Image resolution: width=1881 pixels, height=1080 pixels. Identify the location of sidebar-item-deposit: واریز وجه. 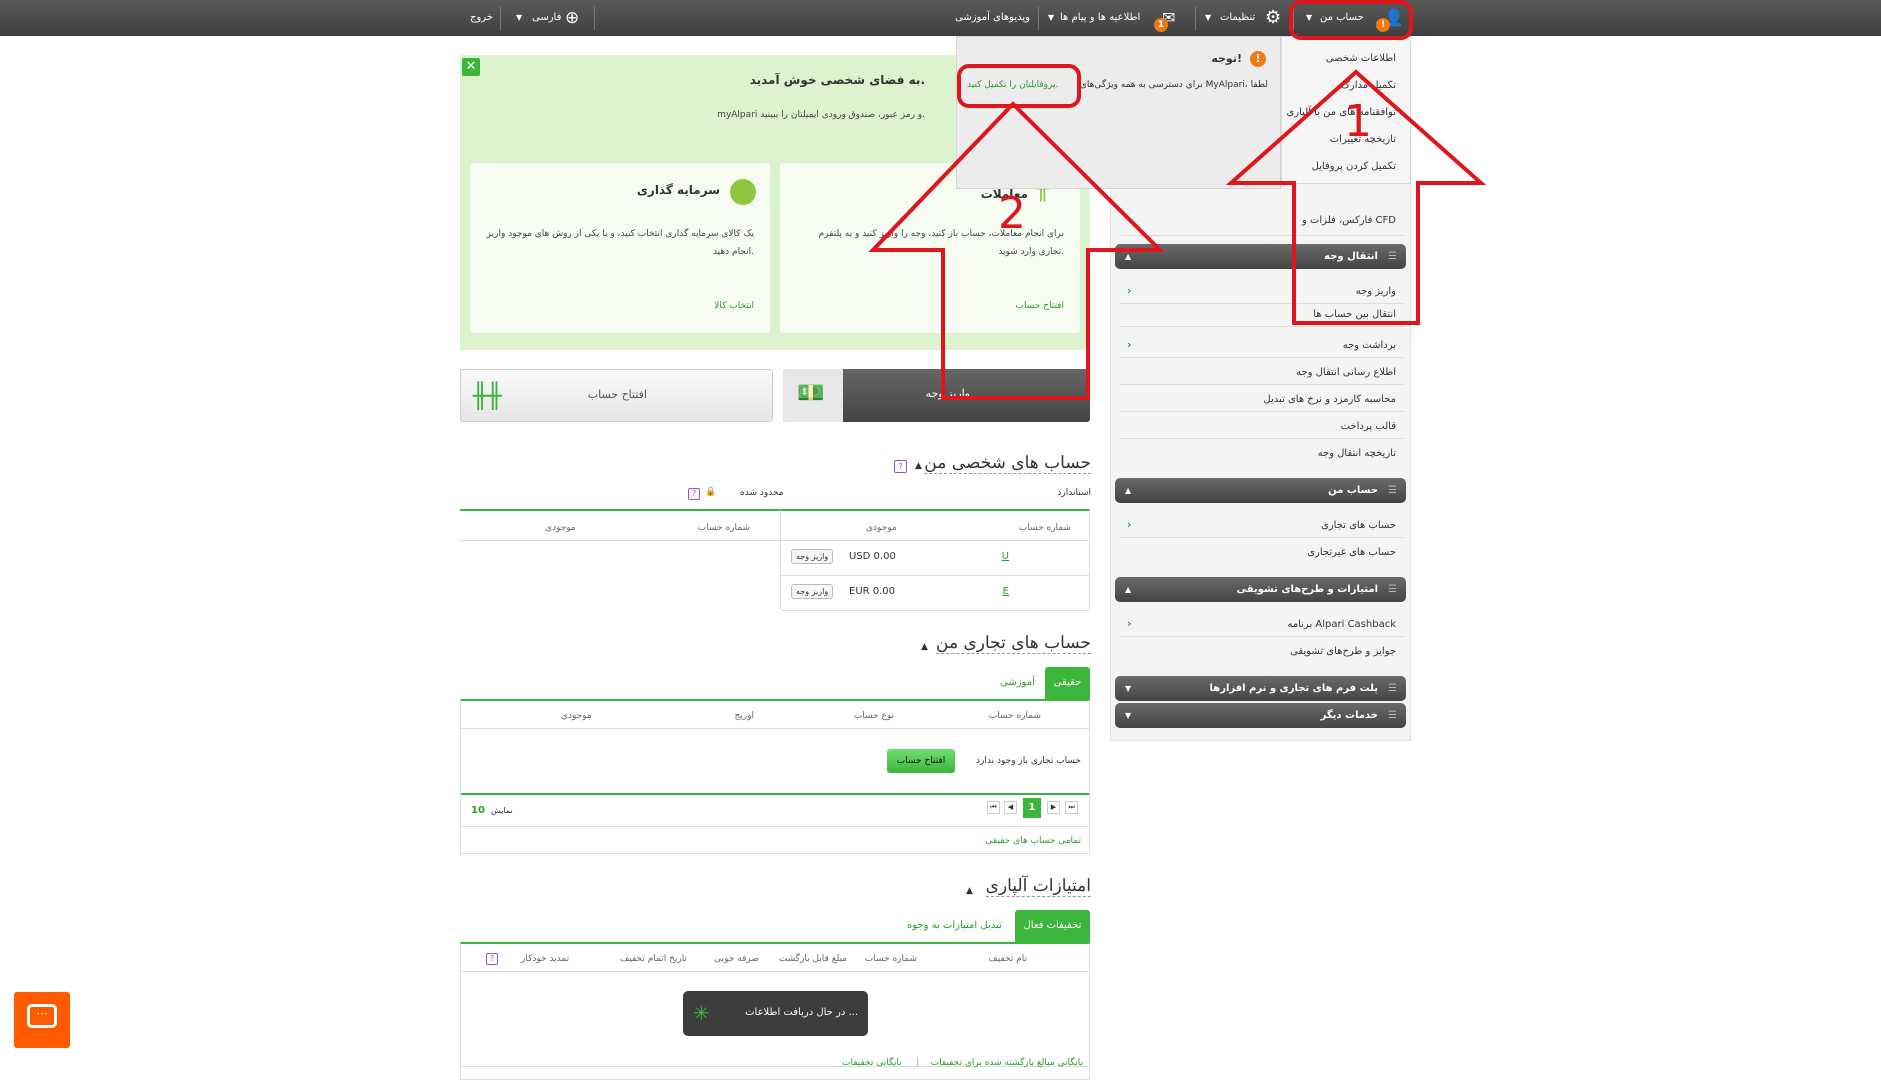
(1256, 291).